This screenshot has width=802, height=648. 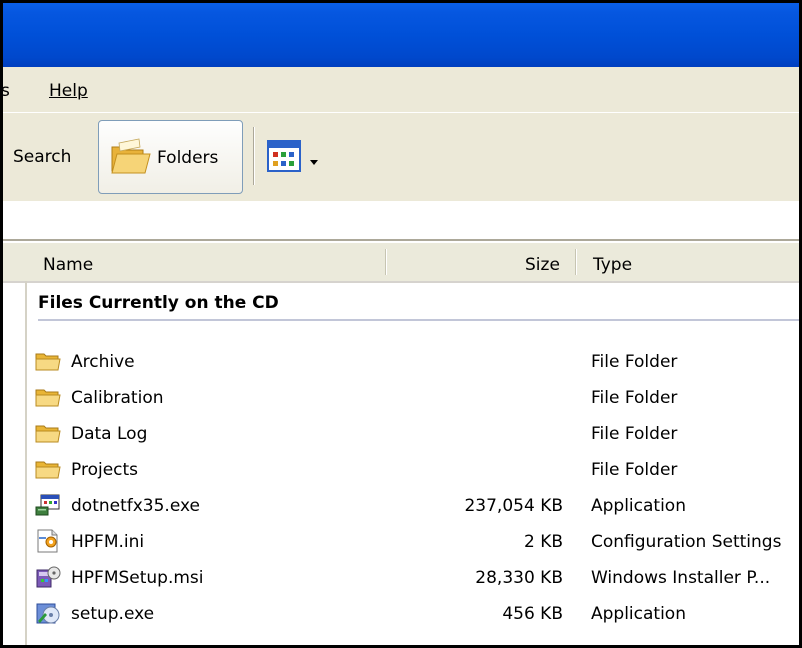 I want to click on folders-label: Folders, so click(x=188, y=158).